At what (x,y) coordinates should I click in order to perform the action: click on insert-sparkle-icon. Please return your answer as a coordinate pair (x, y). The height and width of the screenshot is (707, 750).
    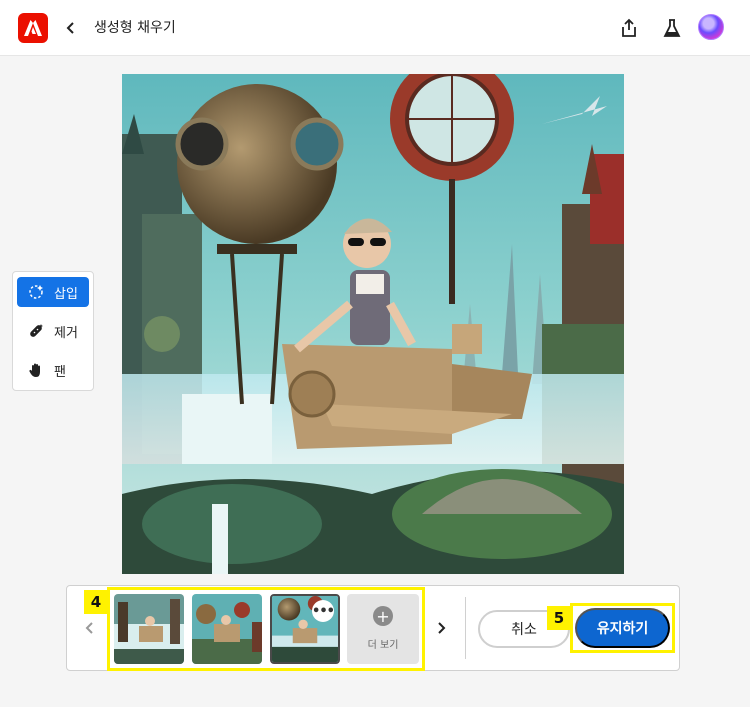
    Looking at the image, I should click on (36, 292).